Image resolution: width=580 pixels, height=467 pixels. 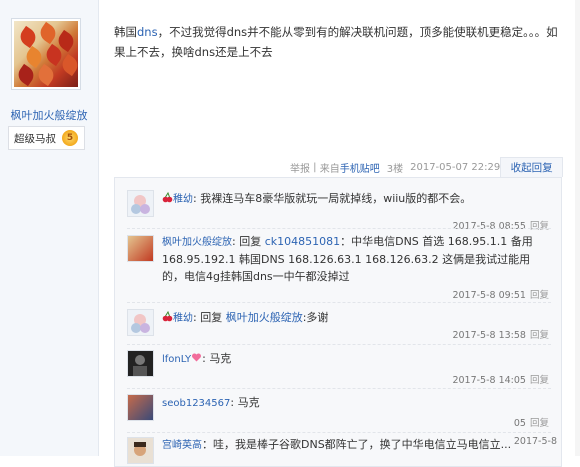 What do you see at coordinates (182, 445) in the screenshot?
I see `reply-nick: 宫崎英高` at bounding box center [182, 445].